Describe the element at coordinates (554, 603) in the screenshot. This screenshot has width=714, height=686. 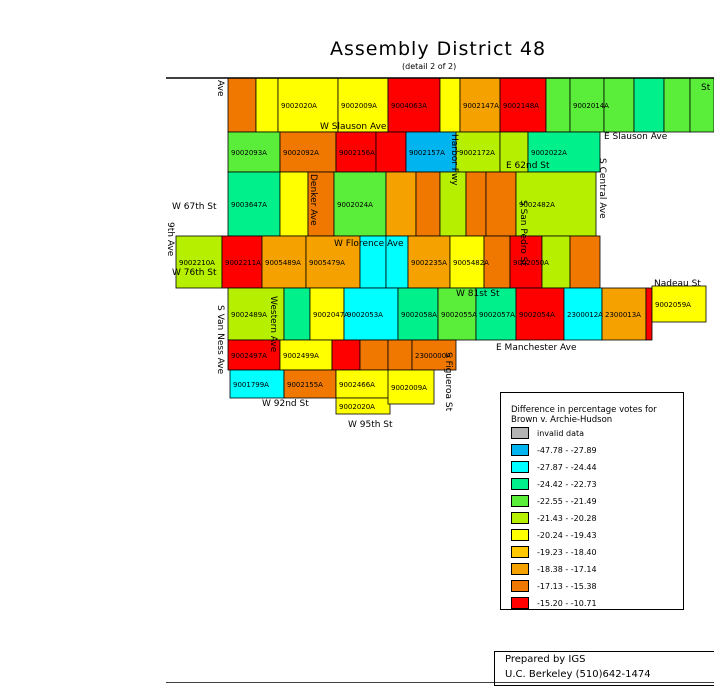
I see `legend-item: -15.20 - -10.71` at that location.